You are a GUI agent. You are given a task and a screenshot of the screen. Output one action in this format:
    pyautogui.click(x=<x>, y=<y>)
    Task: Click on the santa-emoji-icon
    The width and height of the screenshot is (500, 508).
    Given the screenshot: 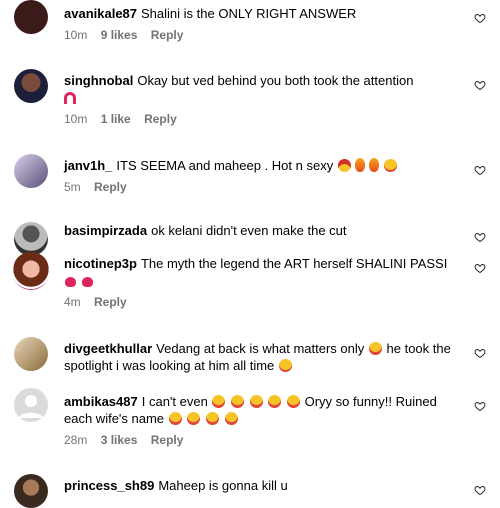 What is the action you would take?
    pyautogui.click(x=344, y=165)
    